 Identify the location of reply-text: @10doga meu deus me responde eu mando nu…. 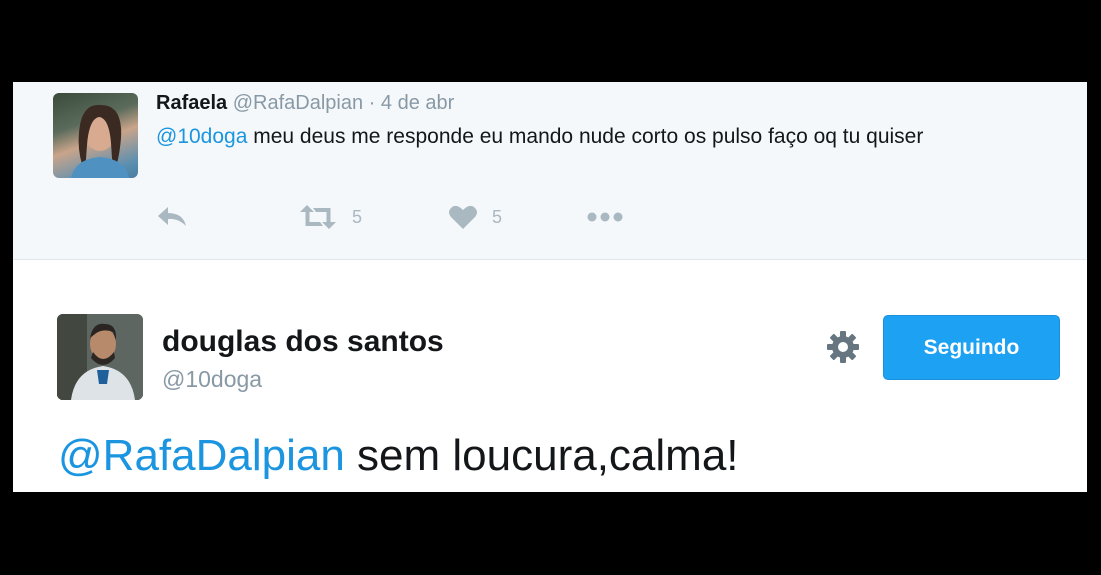
(596, 137).